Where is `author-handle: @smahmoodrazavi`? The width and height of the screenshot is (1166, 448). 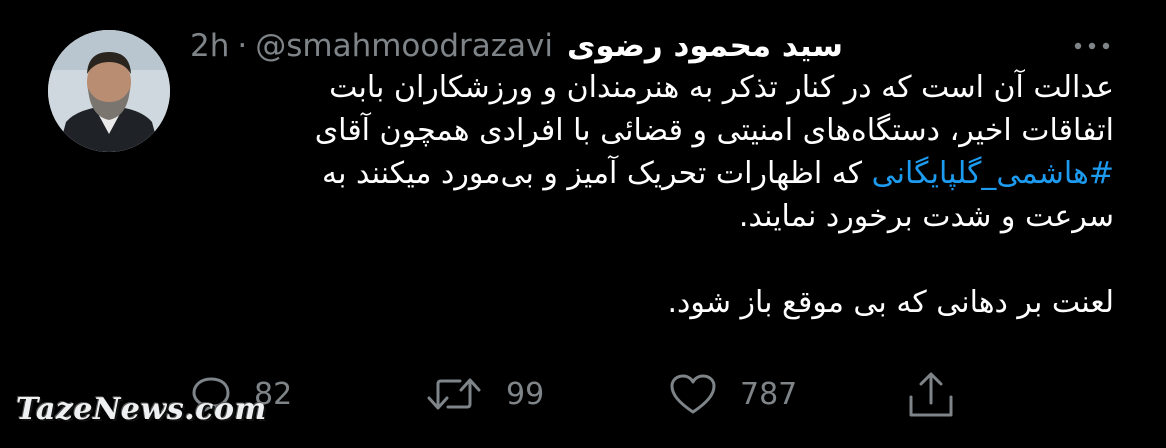 author-handle: @smahmoodrazavi is located at coordinates (404, 46).